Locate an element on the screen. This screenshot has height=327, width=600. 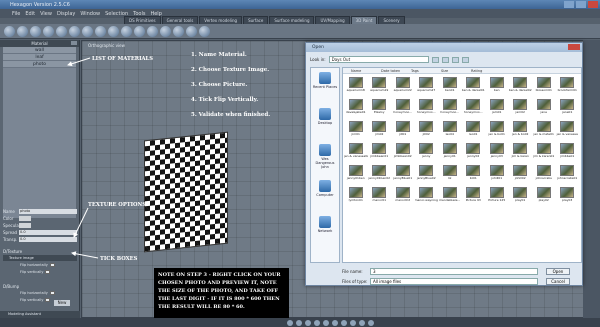
file-item: jen & vanessa is located at coordinates (568, 131).